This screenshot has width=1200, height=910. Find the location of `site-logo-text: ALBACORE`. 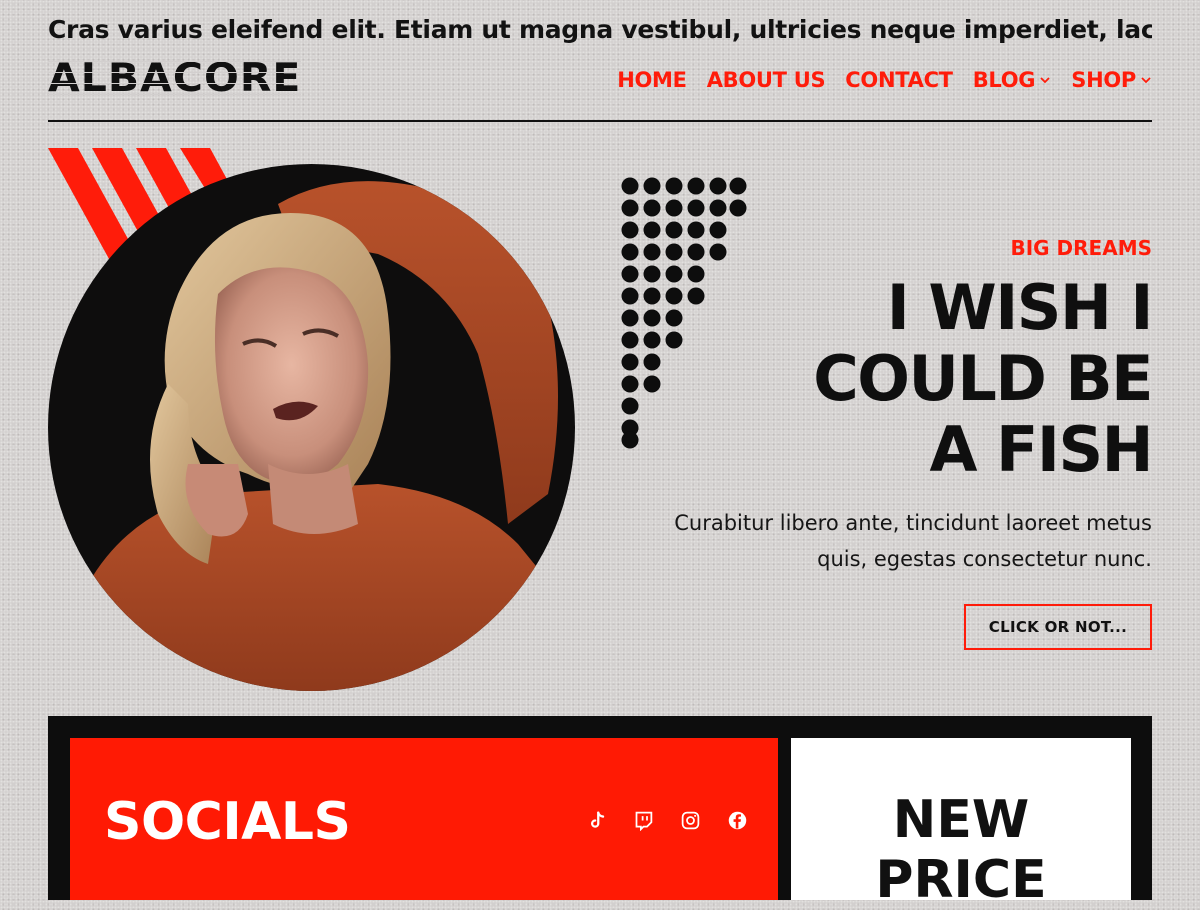

site-logo-text: ALBACORE is located at coordinates (175, 78).